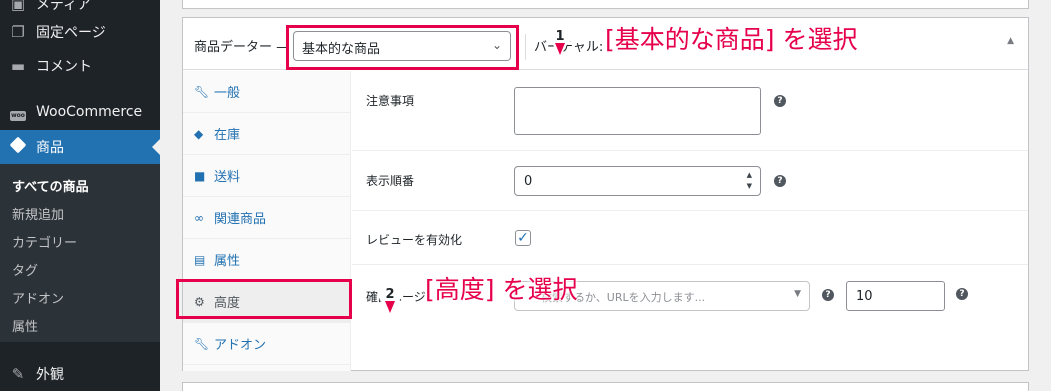  I want to click on step1-number: 1, so click(559, 36).